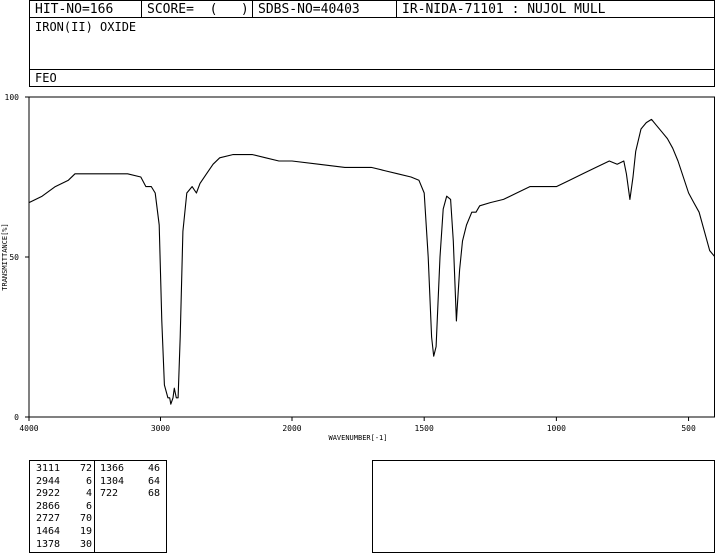  Describe the element at coordinates (109, 494) in the screenshot. I see `peak-wavenumber: 722` at that location.